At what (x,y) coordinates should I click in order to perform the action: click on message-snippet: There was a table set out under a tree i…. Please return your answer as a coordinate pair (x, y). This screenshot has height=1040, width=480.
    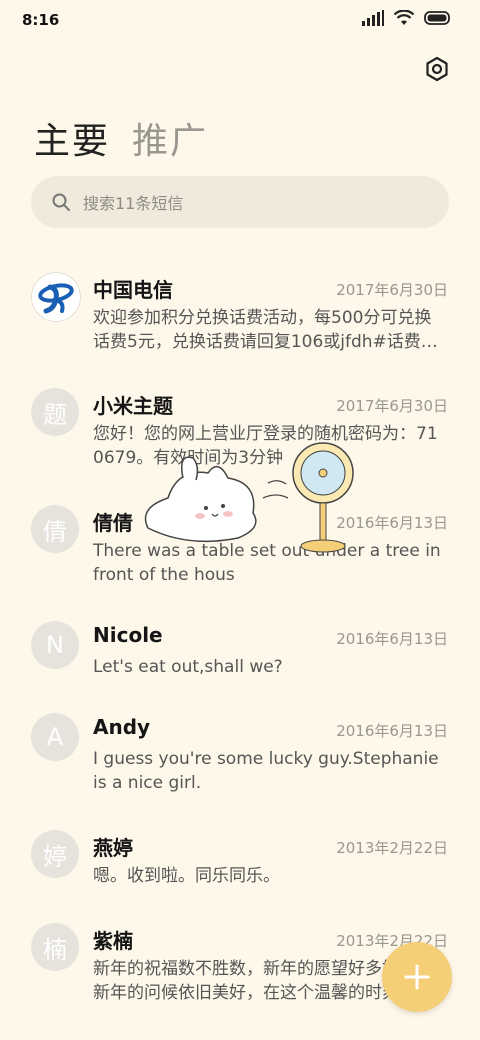
    Looking at the image, I should click on (267, 563).